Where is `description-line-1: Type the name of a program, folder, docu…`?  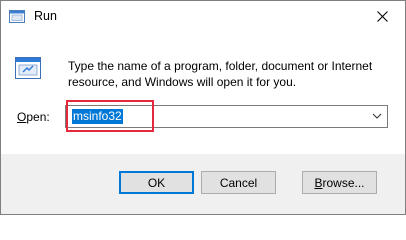
description-line-1: Type the name of a program, folder, docu… is located at coordinates (220, 66).